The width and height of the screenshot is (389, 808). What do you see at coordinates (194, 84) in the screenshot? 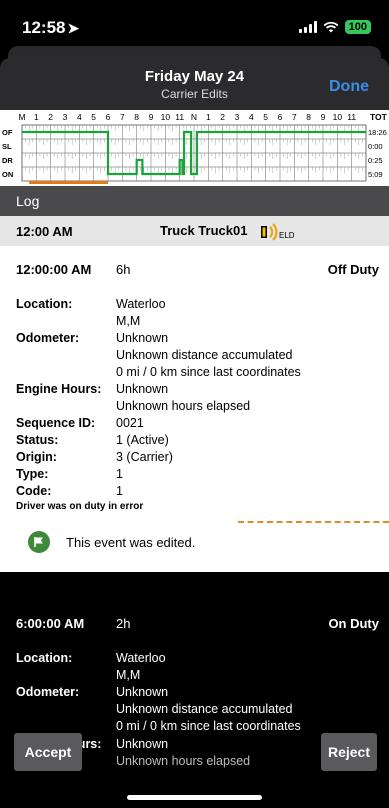
I see `modal-header: Friday May 24 Carrier Edits Done` at bounding box center [194, 84].